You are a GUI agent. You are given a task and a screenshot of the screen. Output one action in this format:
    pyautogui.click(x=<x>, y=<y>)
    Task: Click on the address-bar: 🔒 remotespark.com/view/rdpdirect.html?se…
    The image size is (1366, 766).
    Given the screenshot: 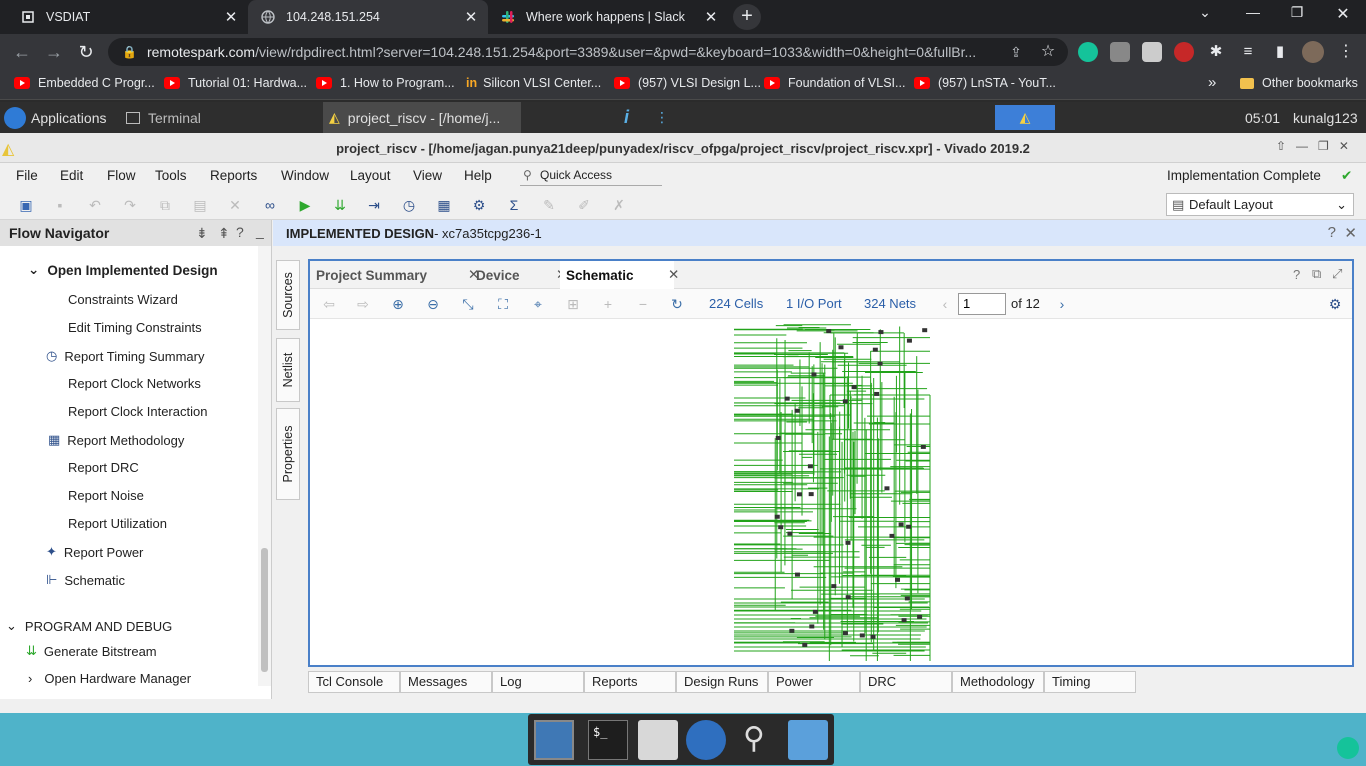 What is the action you would take?
    pyautogui.click(x=588, y=52)
    